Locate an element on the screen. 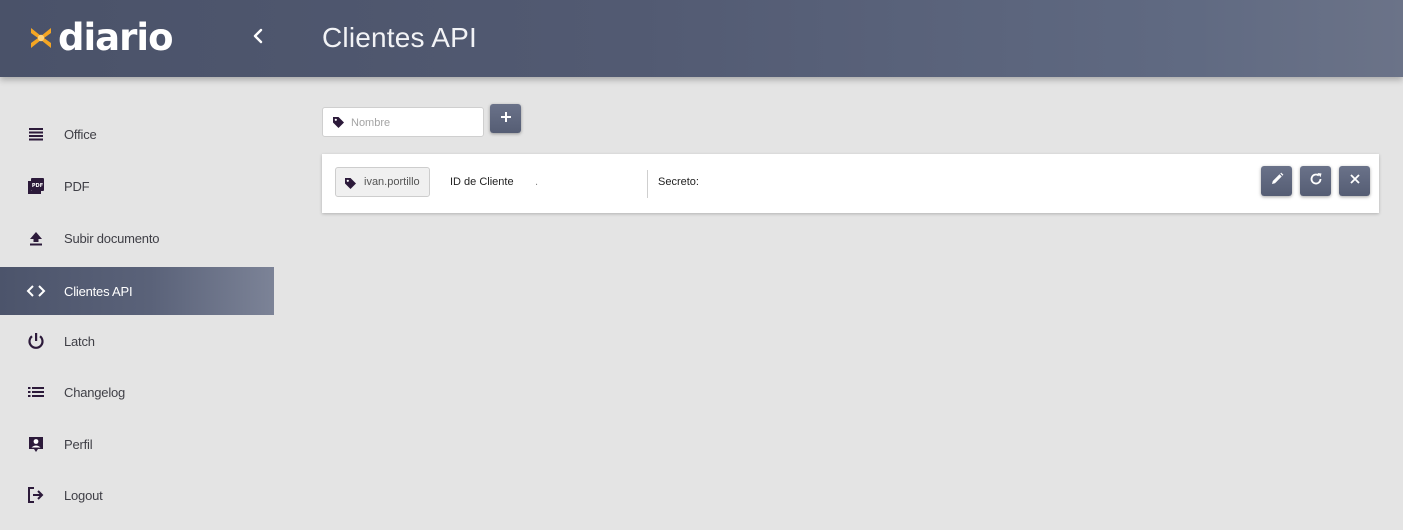  plus-icon is located at coordinates (506, 119).